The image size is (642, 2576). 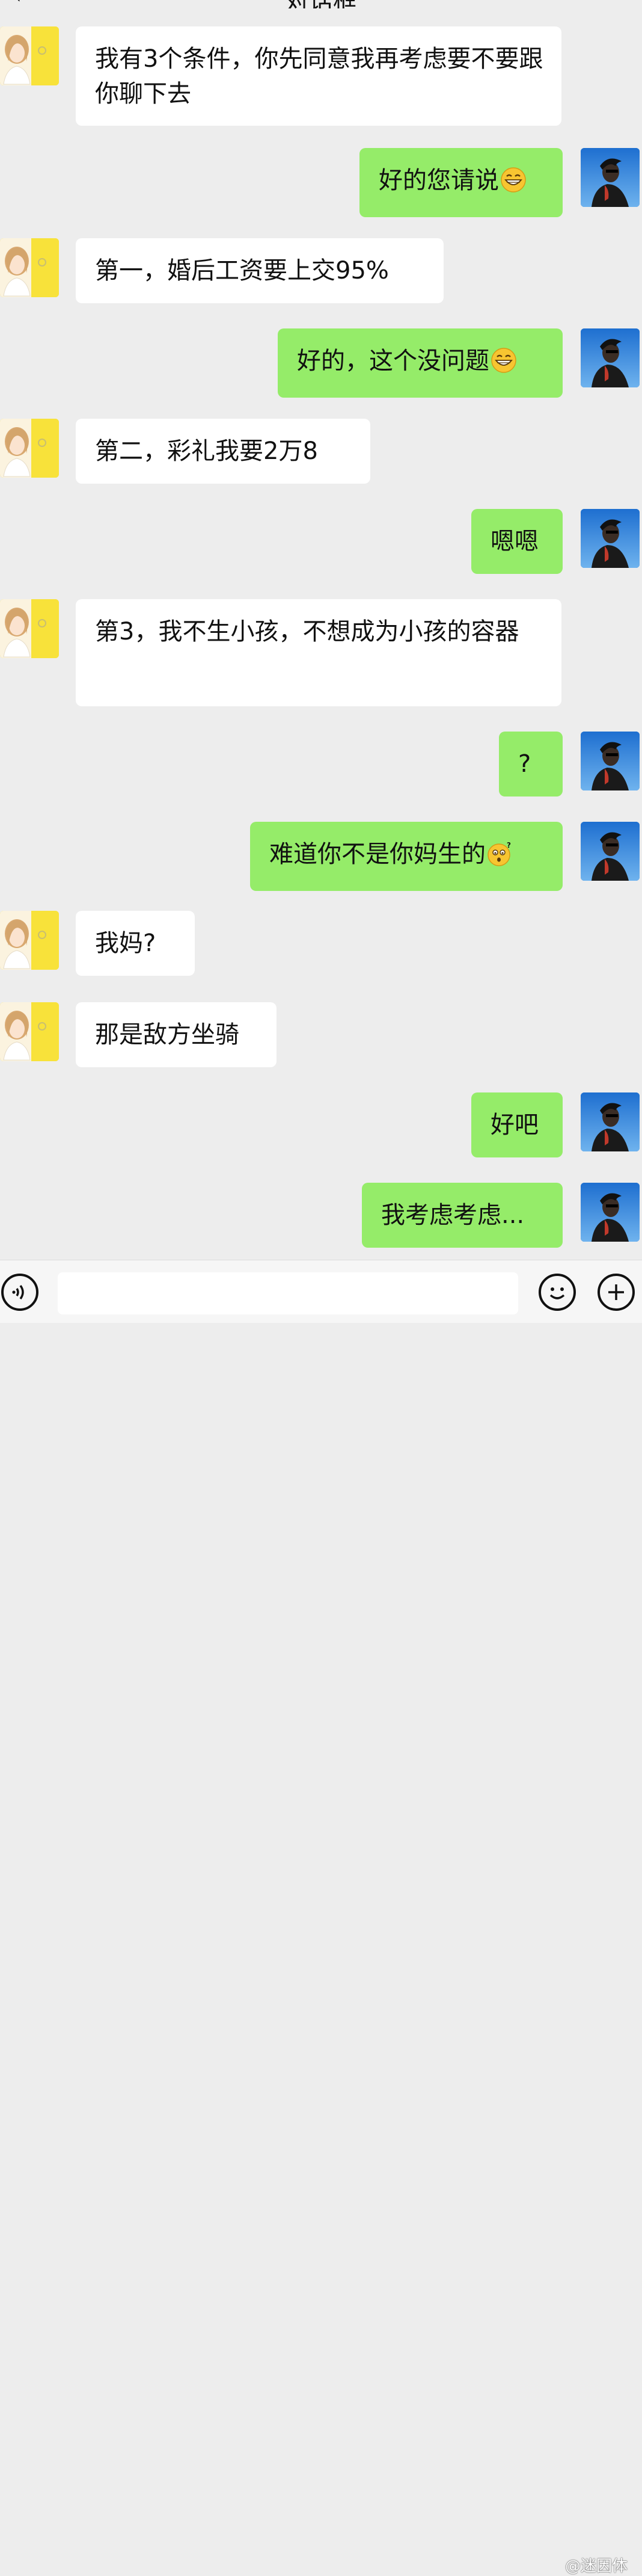 I want to click on message-text: 第3，我不生小孩，不想成为小孩的容器, so click(x=307, y=632).